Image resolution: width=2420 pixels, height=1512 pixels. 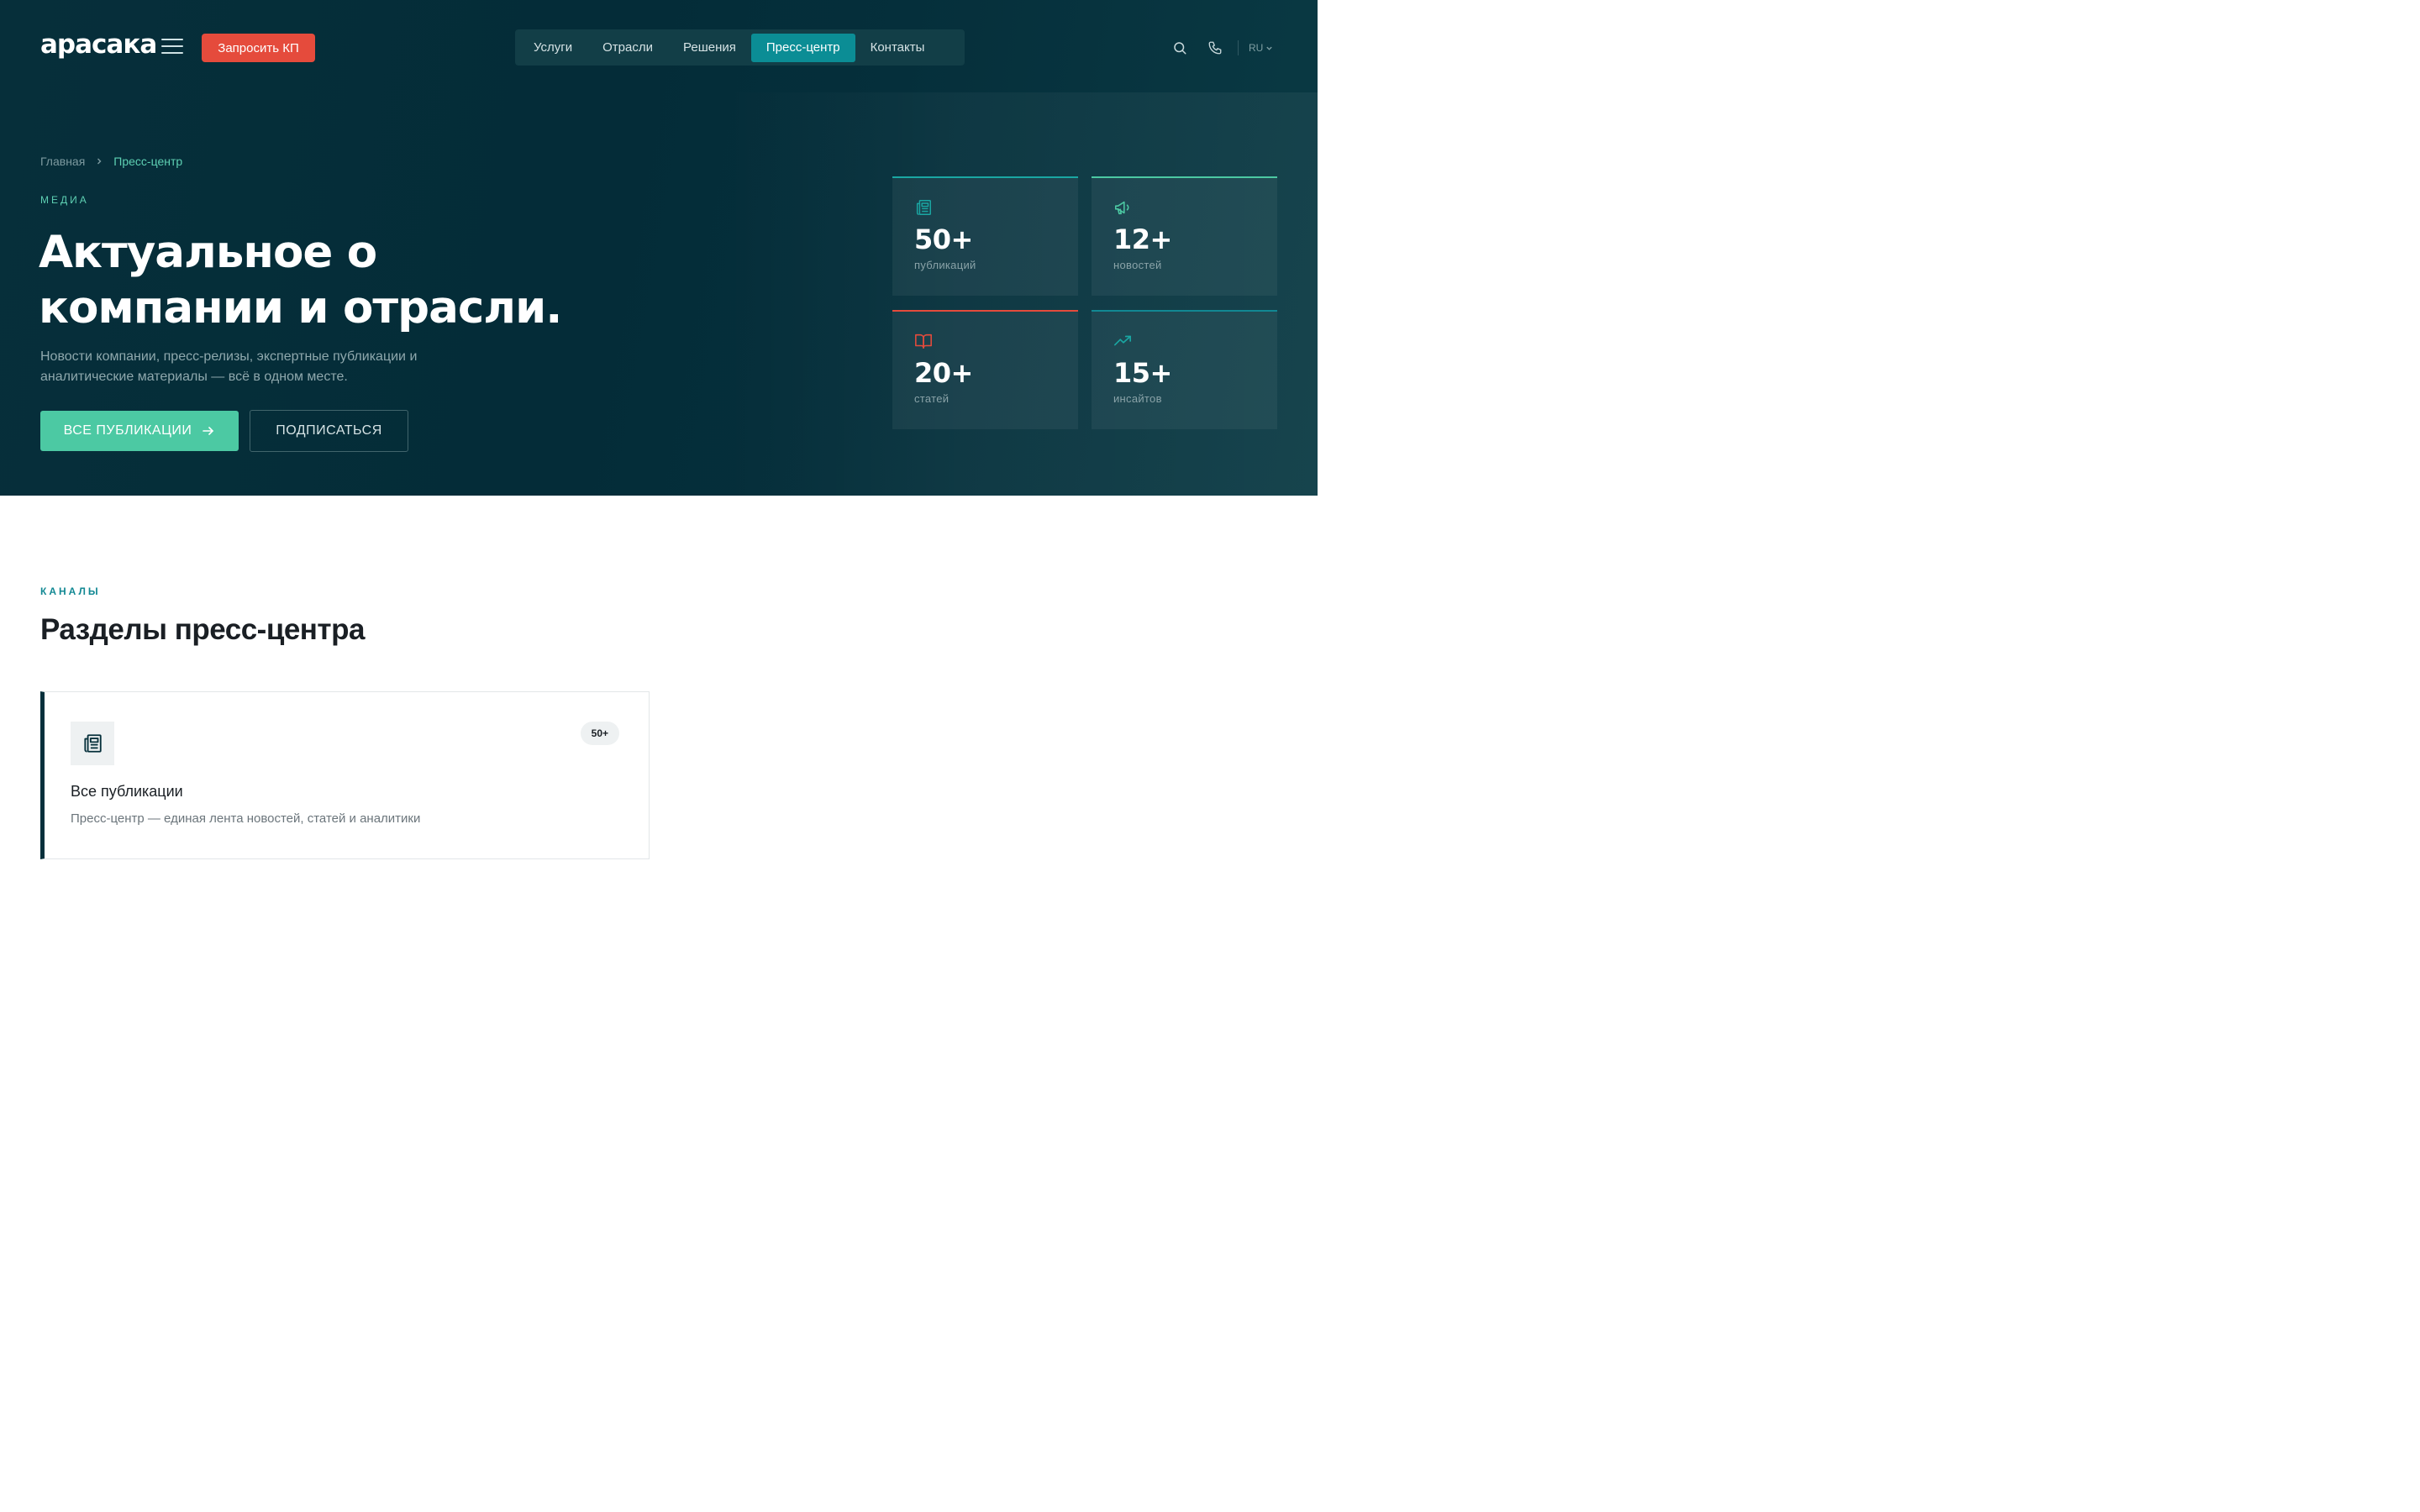 What do you see at coordinates (932, 398) in the screenshot?
I see `stat-label: статей` at bounding box center [932, 398].